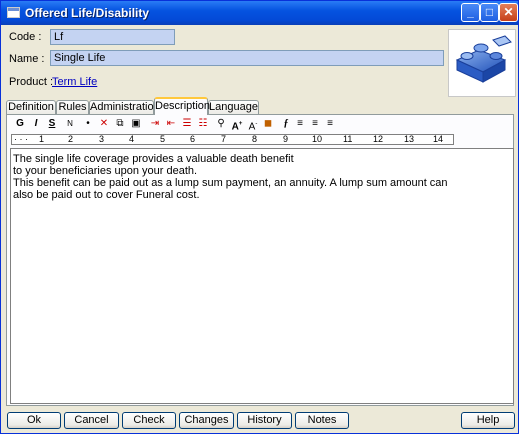 Image resolution: width=519 pixels, height=434 pixels. I want to click on history-button: History, so click(264, 420).